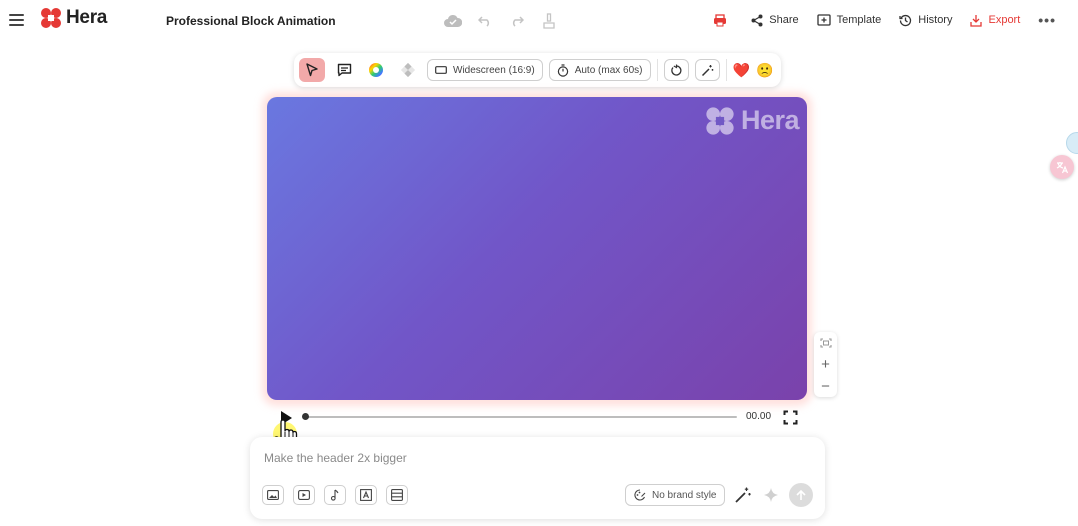  I want to click on template-button: Template, so click(849, 20).